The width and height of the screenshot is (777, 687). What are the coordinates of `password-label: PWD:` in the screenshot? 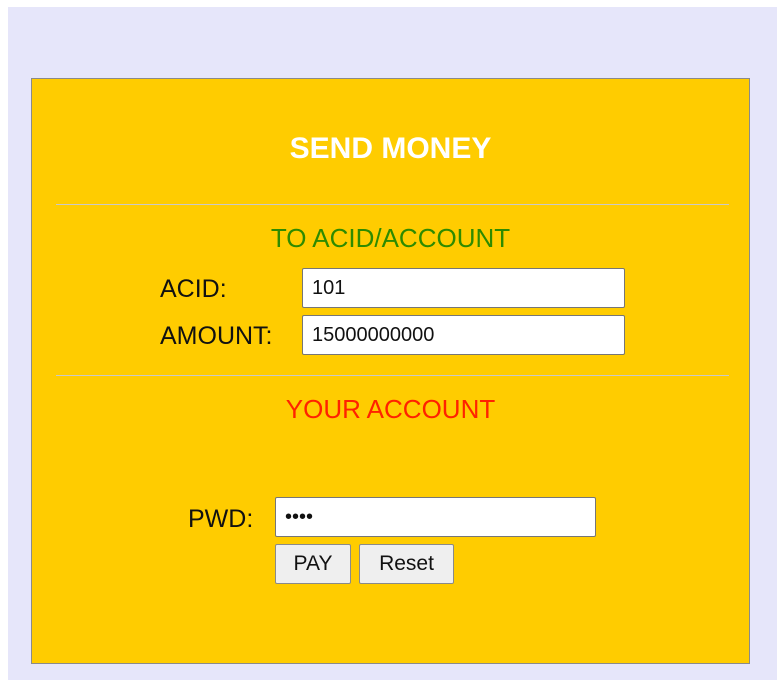 It's located at (221, 519).